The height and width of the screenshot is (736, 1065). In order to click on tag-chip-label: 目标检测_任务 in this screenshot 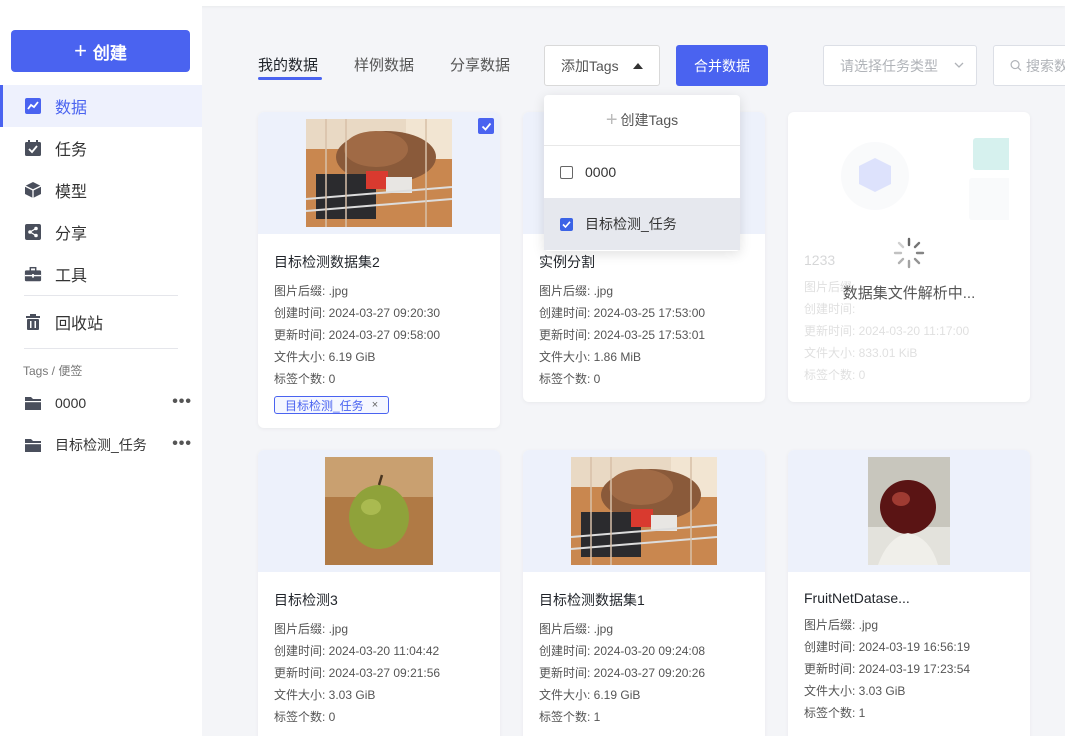, I will do `click(324, 405)`.